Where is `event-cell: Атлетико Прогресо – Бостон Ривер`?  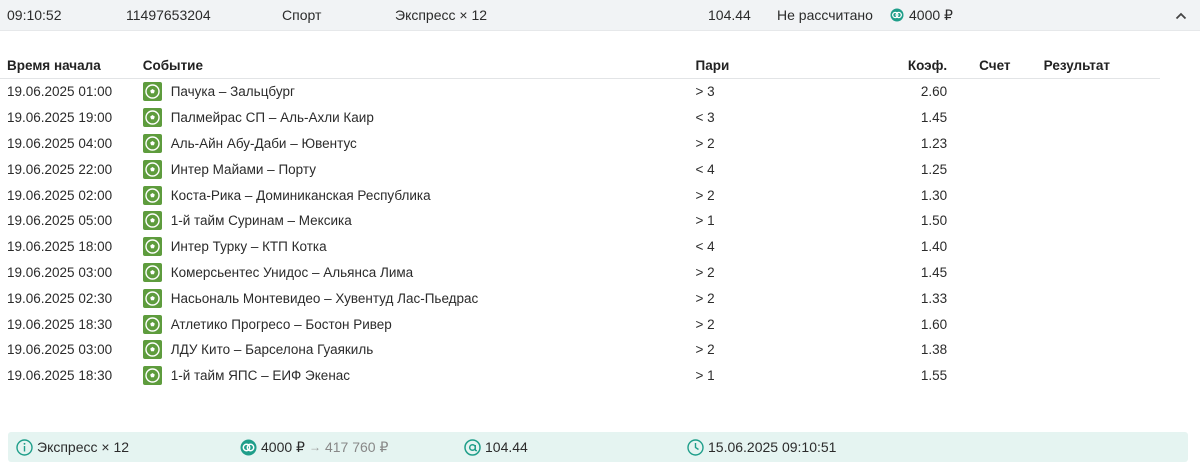 event-cell: Атлетико Прогресо – Бостон Ривер is located at coordinates (419, 324).